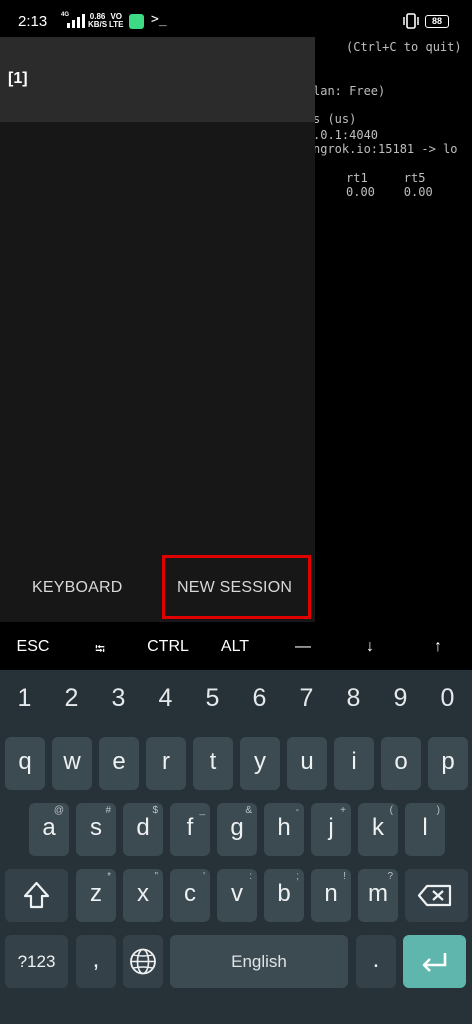 The width and height of the screenshot is (472, 1024). I want to click on key-h: -h, so click(284, 829).